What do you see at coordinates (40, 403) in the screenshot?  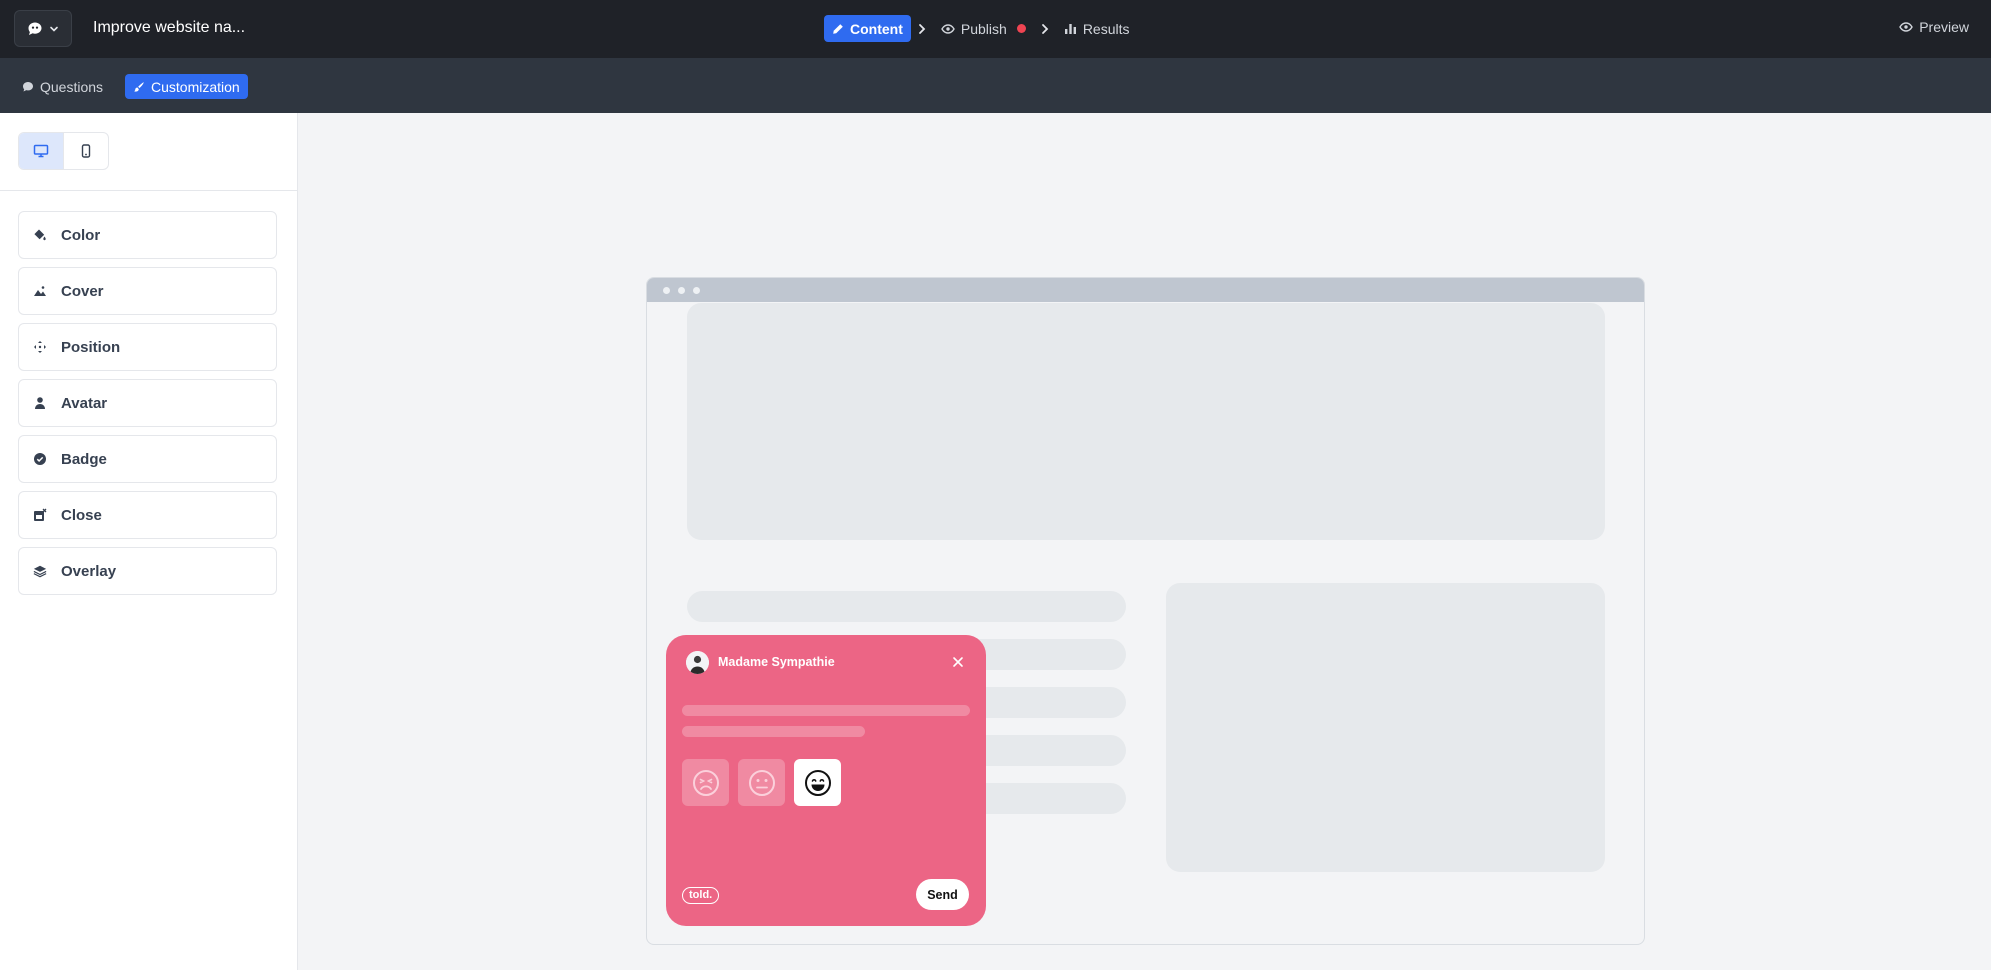 I see `user-icon` at bounding box center [40, 403].